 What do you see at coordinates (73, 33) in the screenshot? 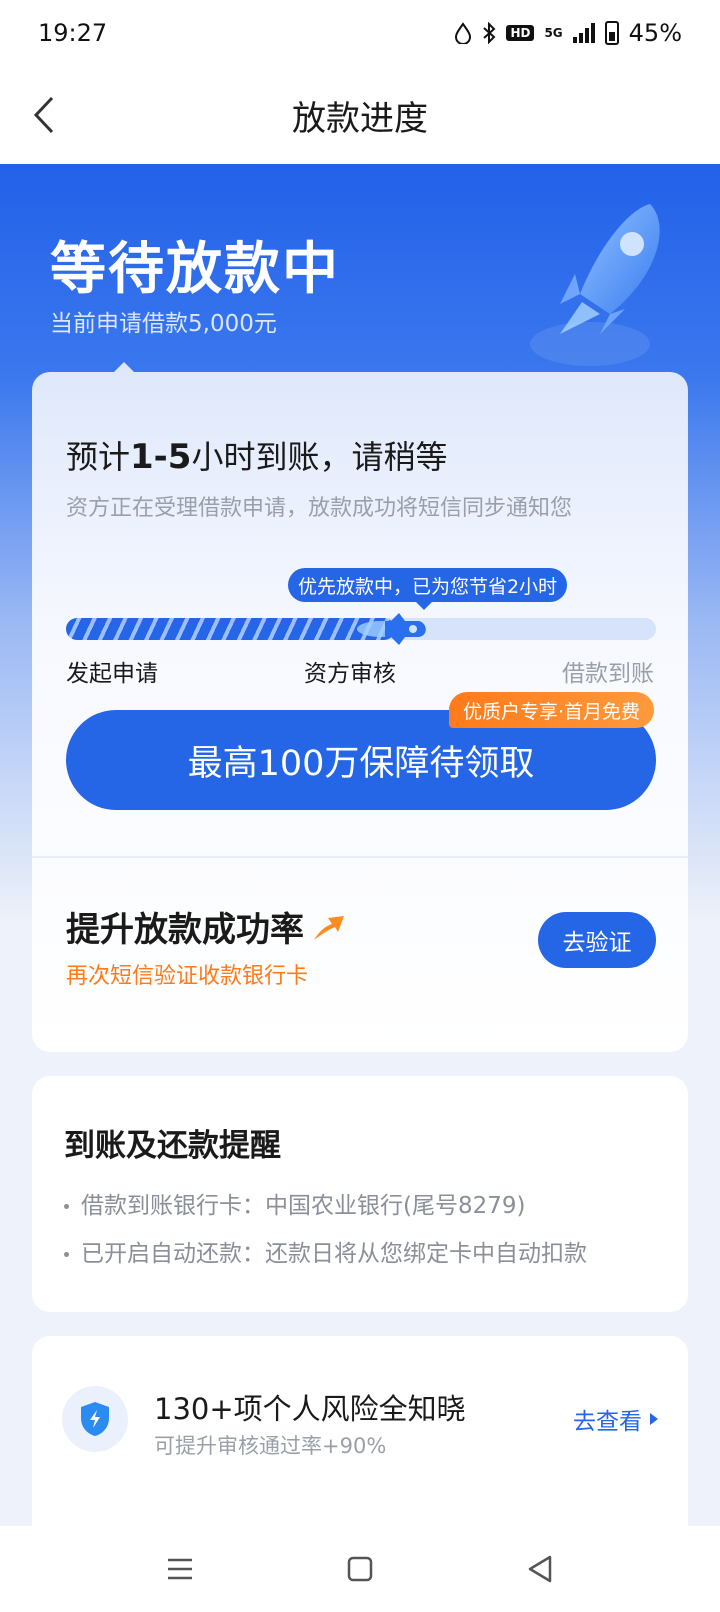
I see `status-time: 19:27` at bounding box center [73, 33].